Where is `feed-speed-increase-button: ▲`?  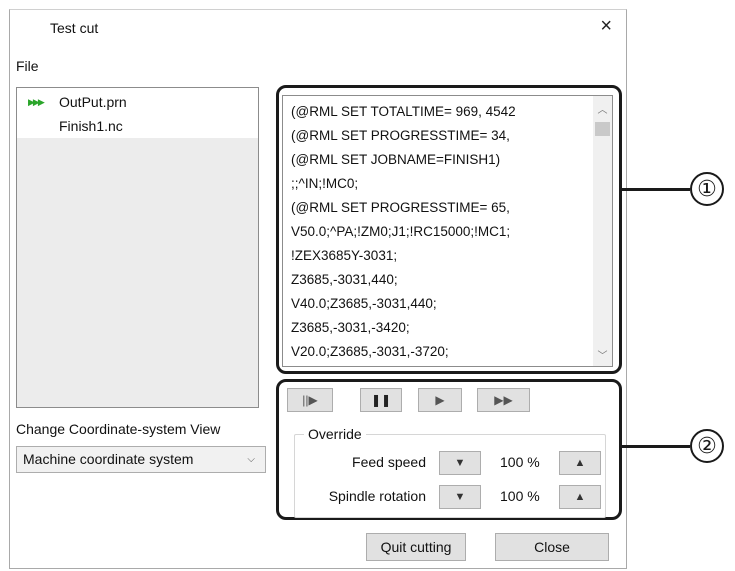
feed-speed-increase-button: ▲ is located at coordinates (580, 463).